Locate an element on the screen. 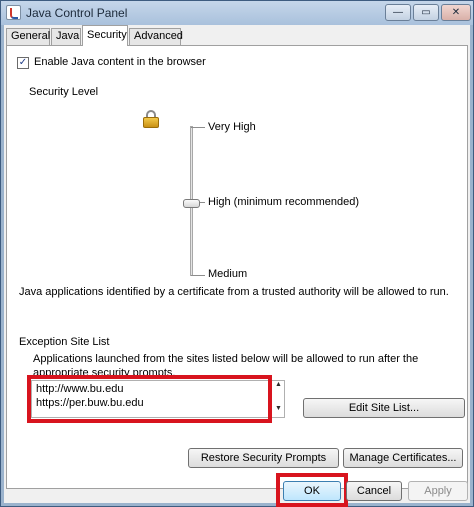  security-level-slider-thumb is located at coordinates (191, 203).